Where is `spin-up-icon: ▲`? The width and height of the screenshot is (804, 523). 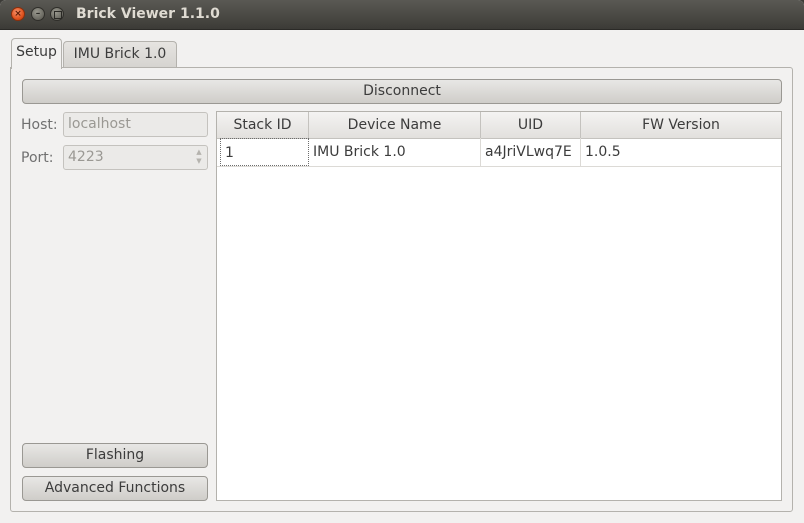
spin-up-icon: ▲ is located at coordinates (199, 152).